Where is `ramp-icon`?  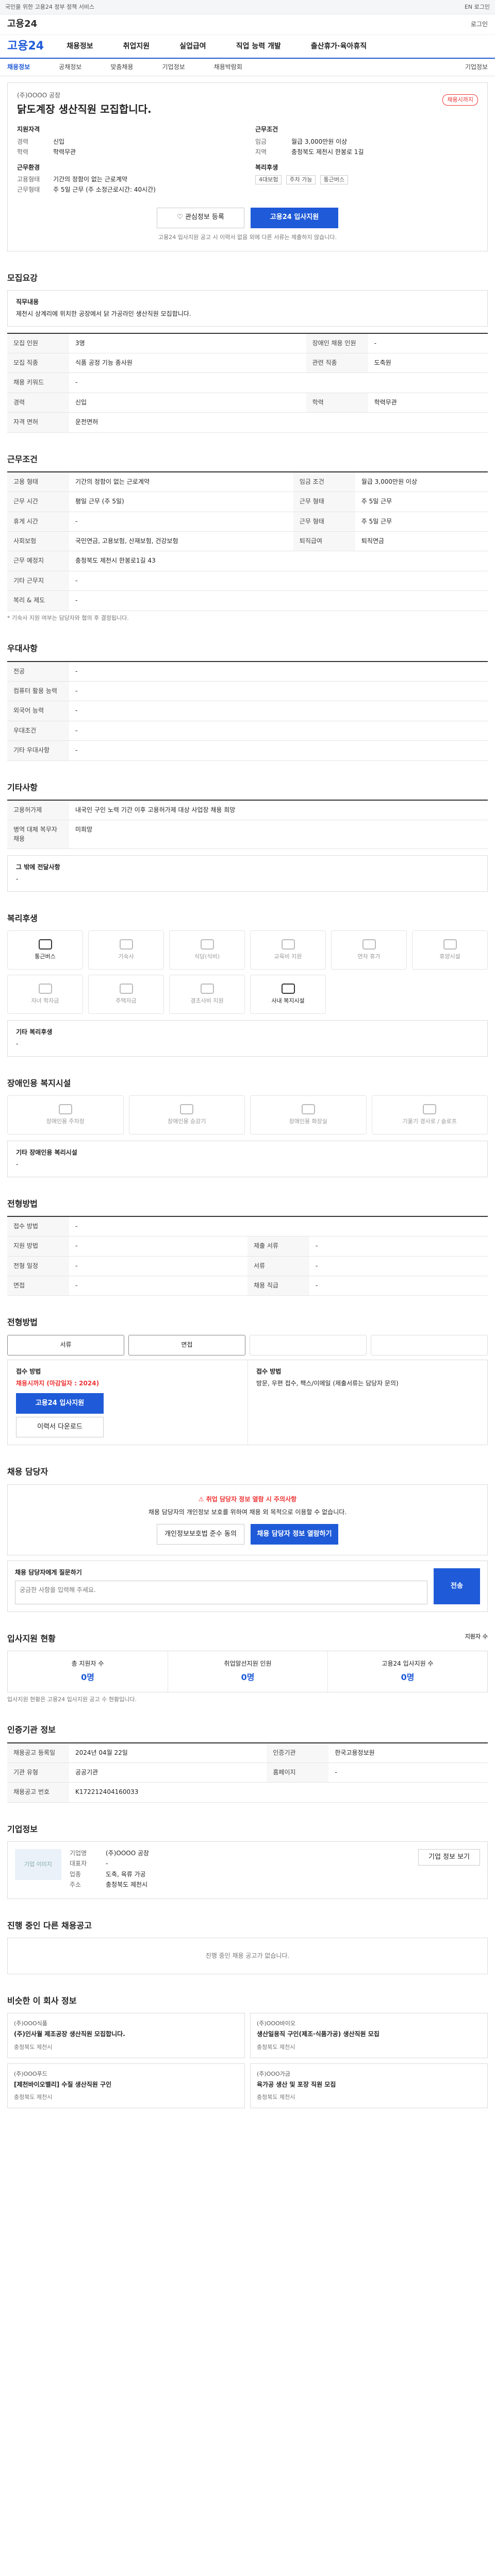 ramp-icon is located at coordinates (430, 1109).